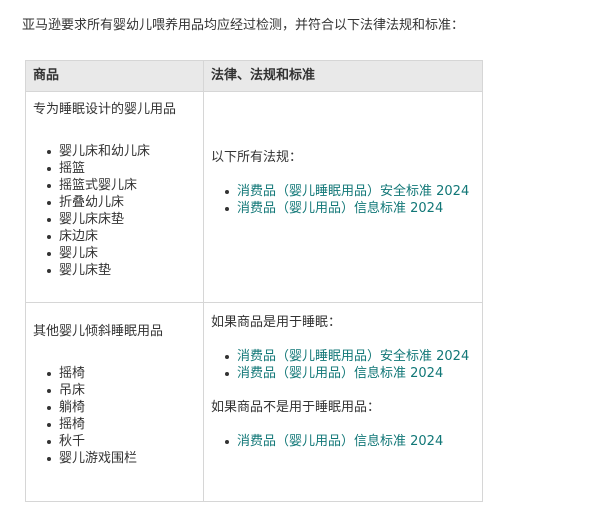 Image resolution: width=615 pixels, height=513 pixels. I want to click on list-item: 床边床, so click(122, 236).